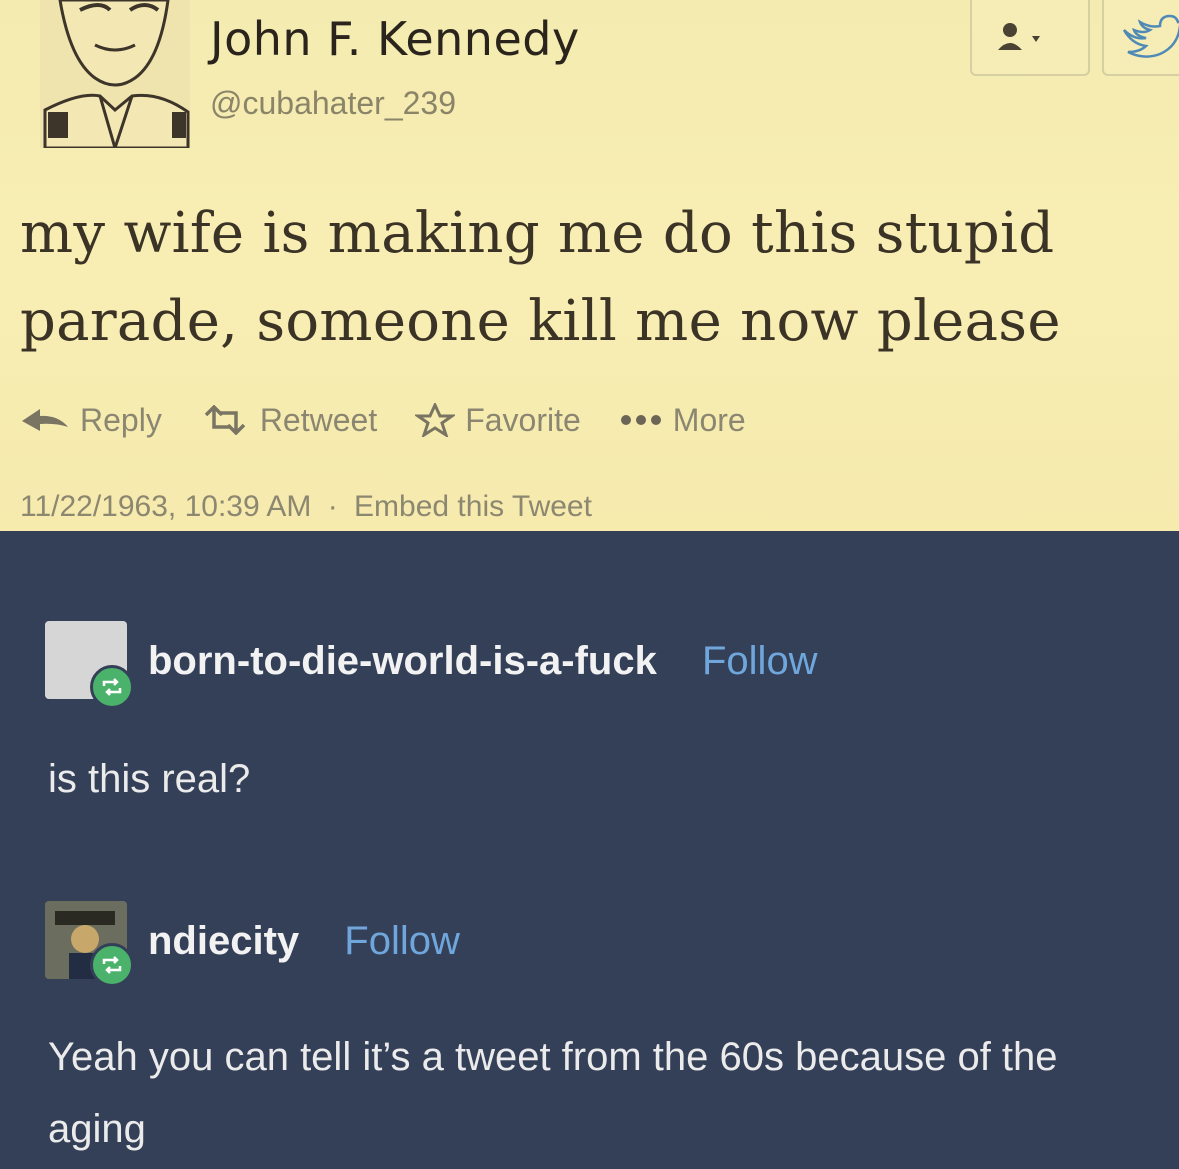 The height and width of the screenshot is (1169, 1179). What do you see at coordinates (149, 779) in the screenshot?
I see `reblog-comment: is this real?` at bounding box center [149, 779].